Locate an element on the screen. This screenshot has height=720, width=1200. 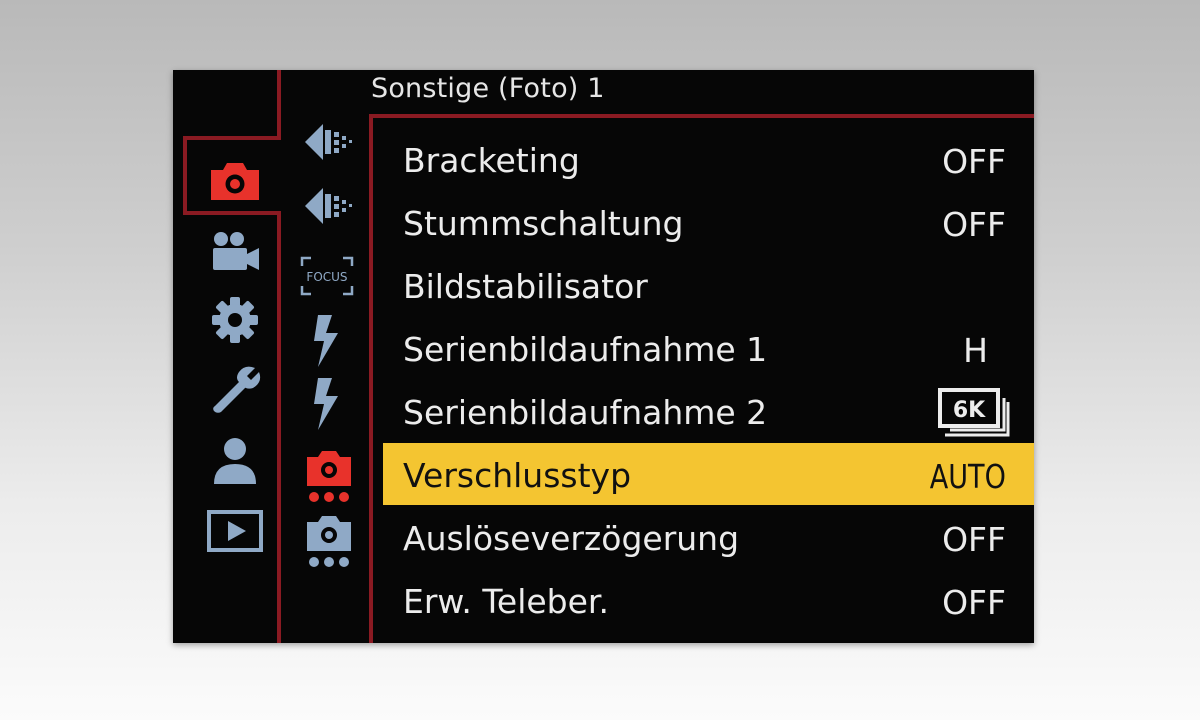
playback-icon is located at coordinates (235, 533).